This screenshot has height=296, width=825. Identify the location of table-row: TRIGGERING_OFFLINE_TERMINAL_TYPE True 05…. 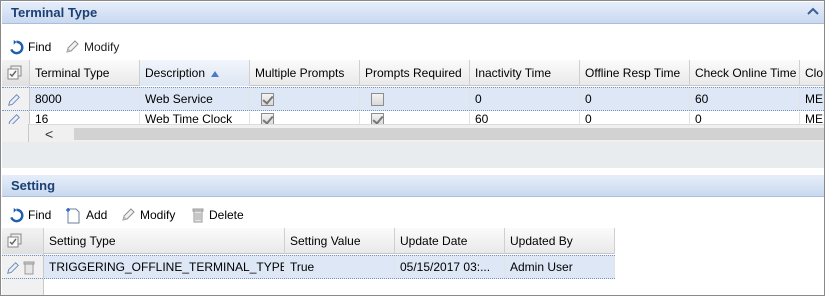
(308, 267).